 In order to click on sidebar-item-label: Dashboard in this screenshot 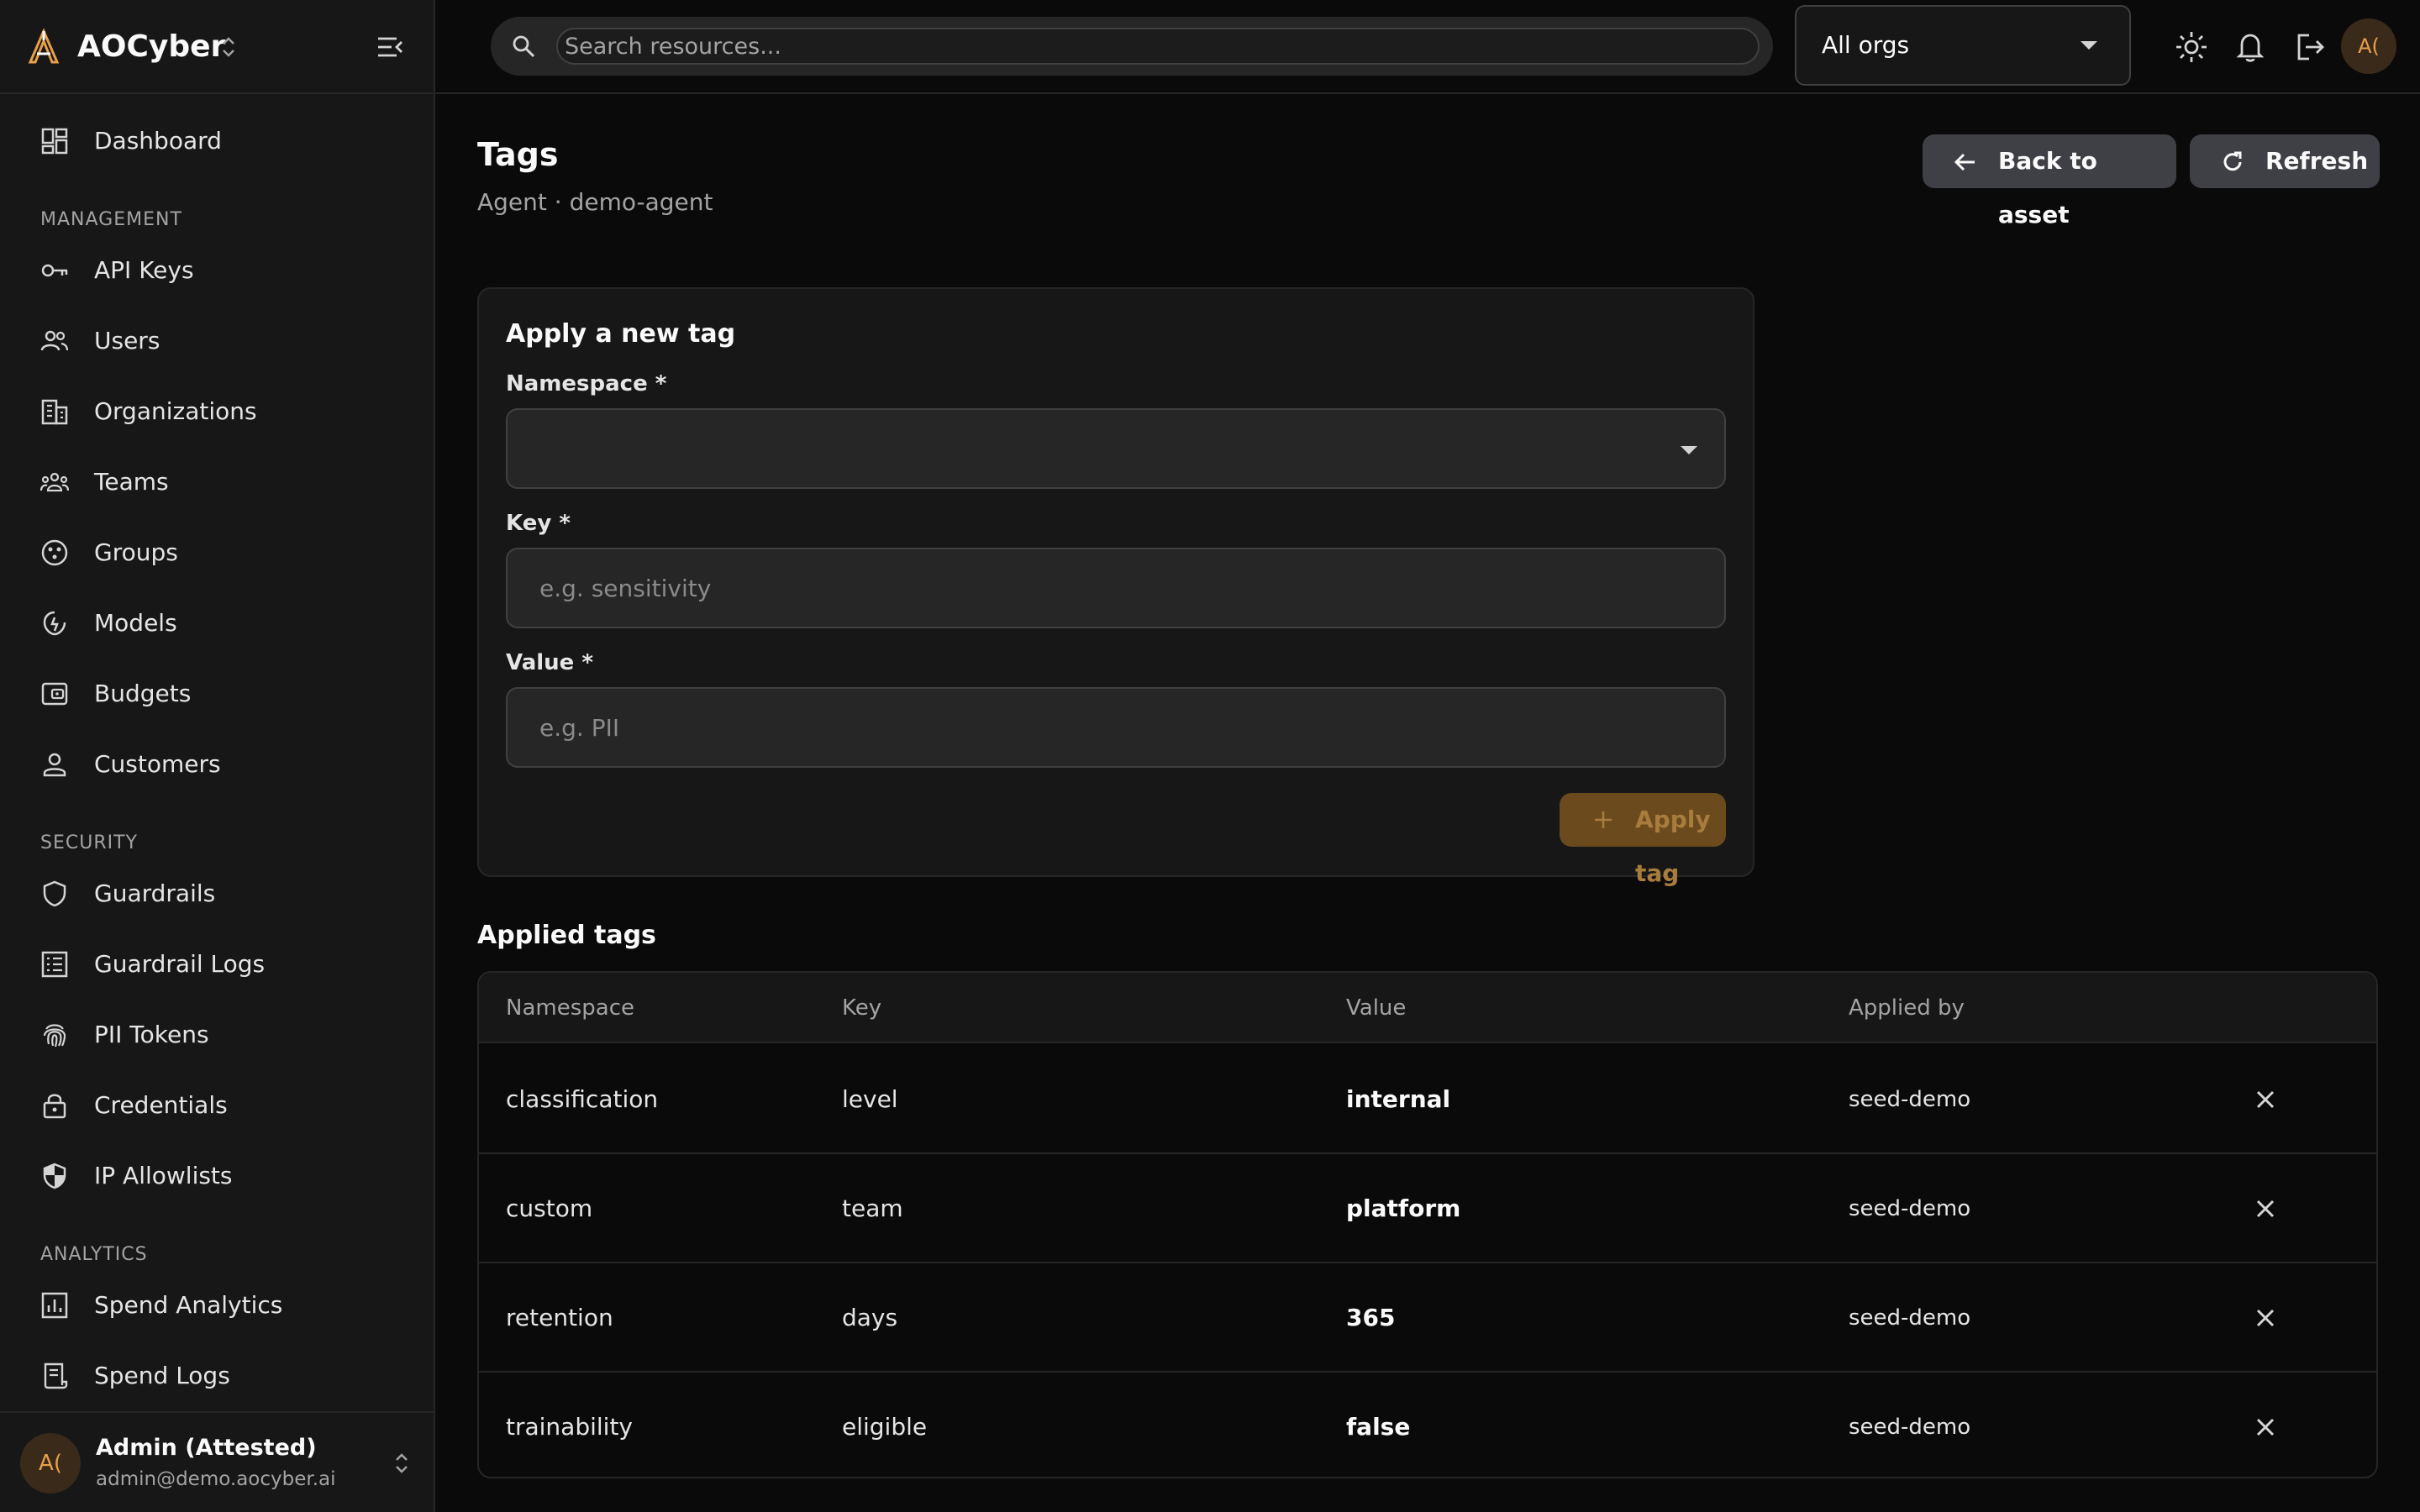, I will do `click(158, 141)`.